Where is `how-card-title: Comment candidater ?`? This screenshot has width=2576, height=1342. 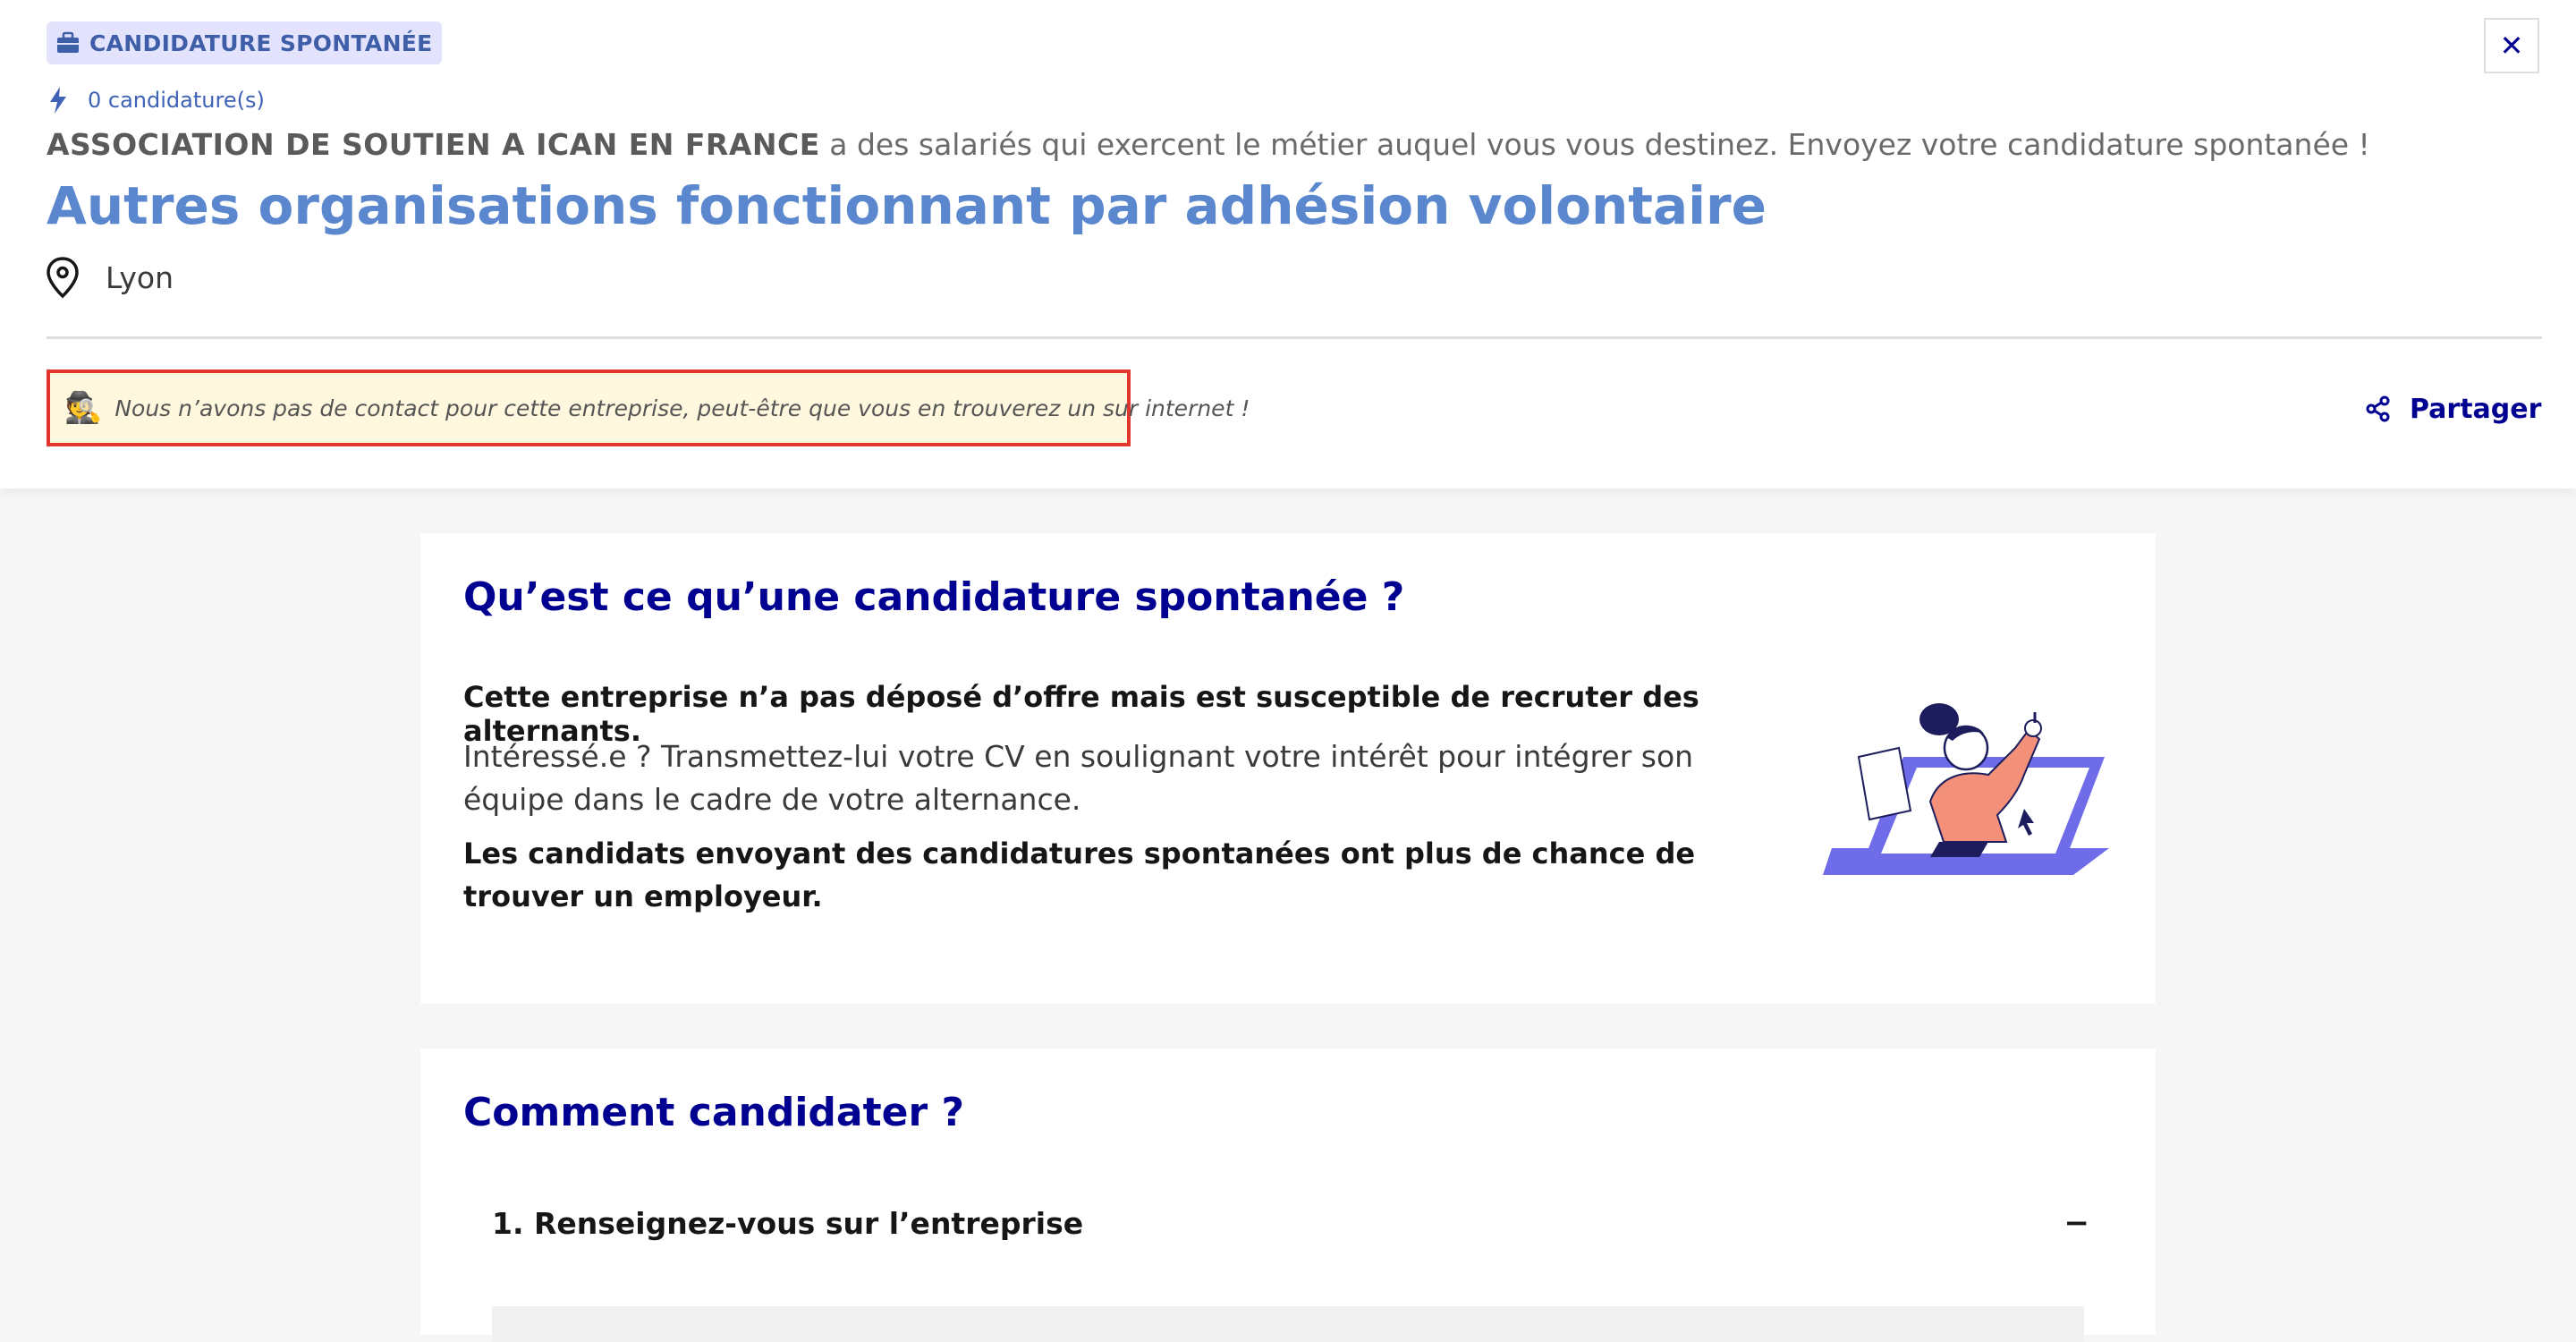 how-card-title: Comment candidater ? is located at coordinates (714, 1113).